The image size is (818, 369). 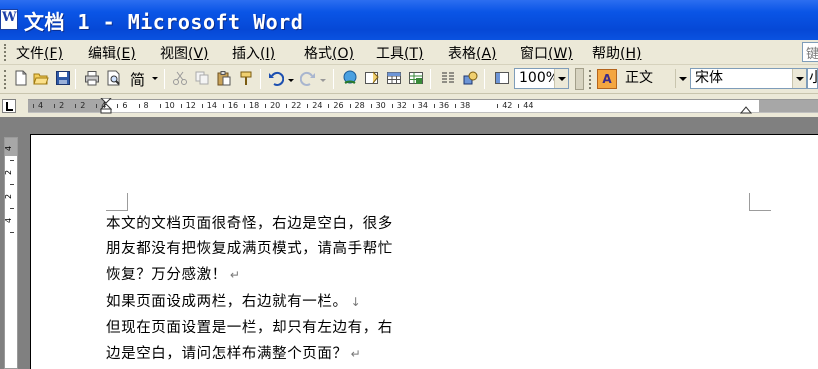 I want to click on drawing-icon, so click(x=470, y=78).